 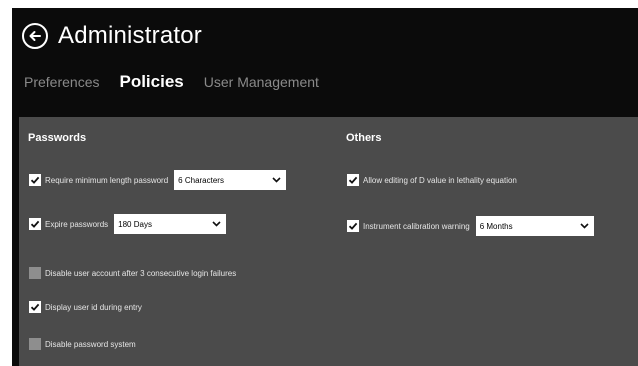 I want to click on display-user-id-checkbox, so click(x=35, y=307).